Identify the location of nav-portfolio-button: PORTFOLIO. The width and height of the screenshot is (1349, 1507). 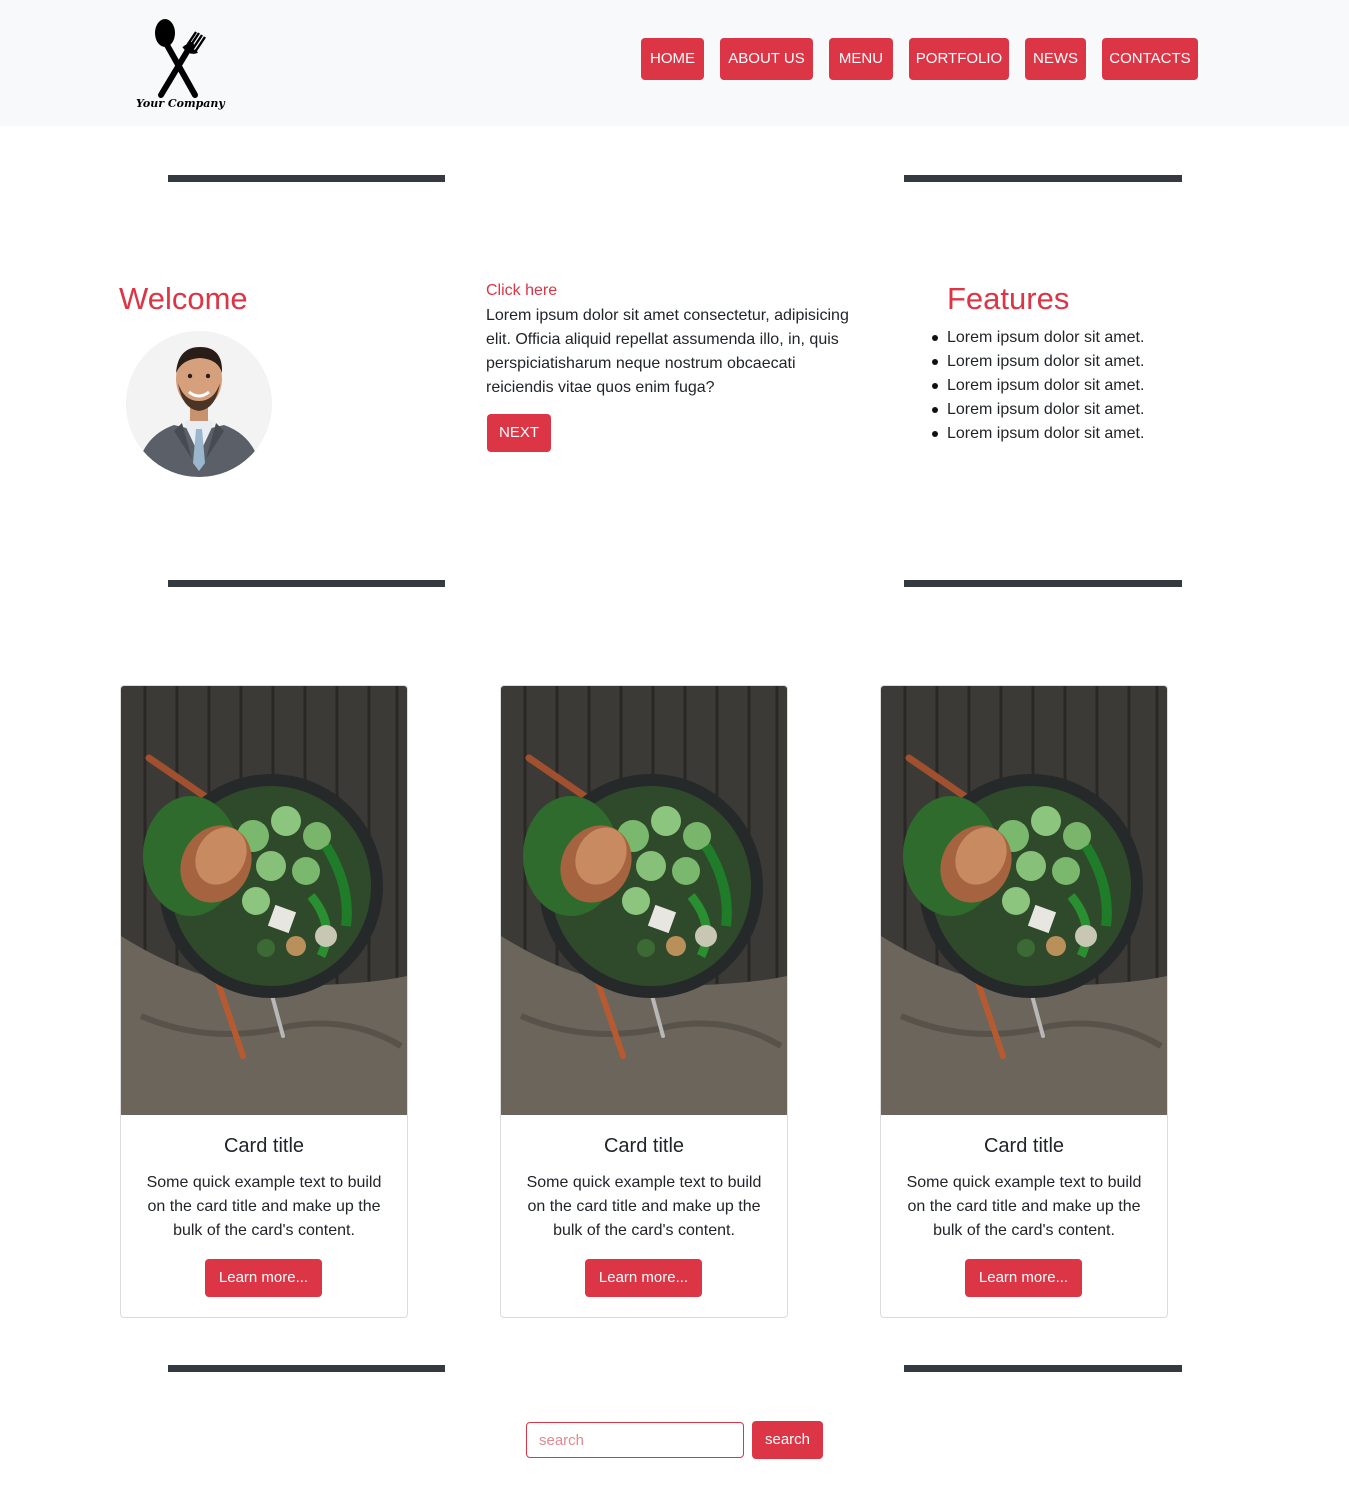
(959, 59).